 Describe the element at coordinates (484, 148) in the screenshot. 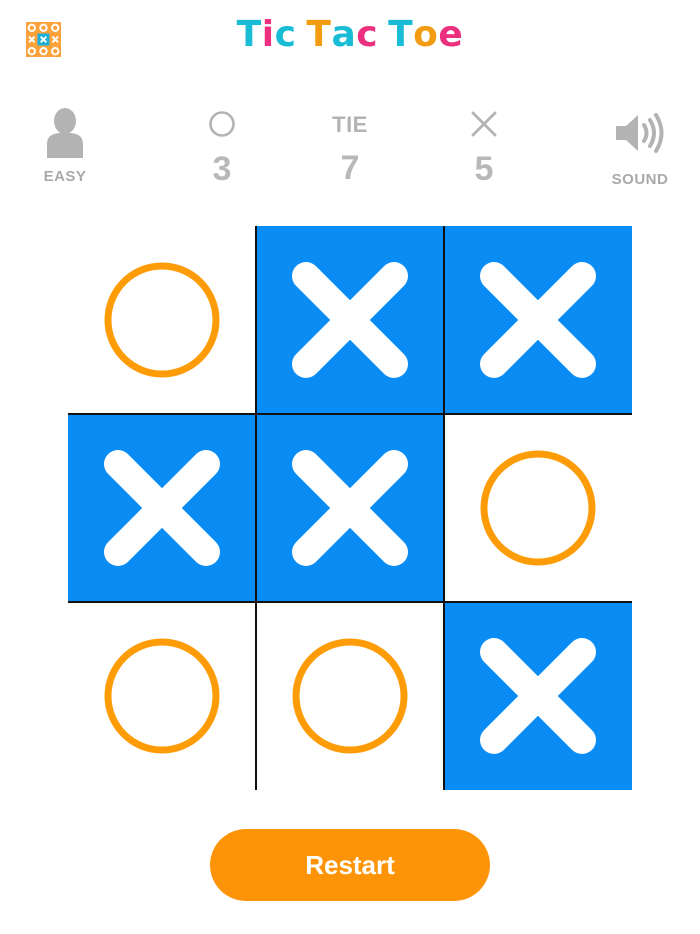

I see `x-score: 5` at that location.